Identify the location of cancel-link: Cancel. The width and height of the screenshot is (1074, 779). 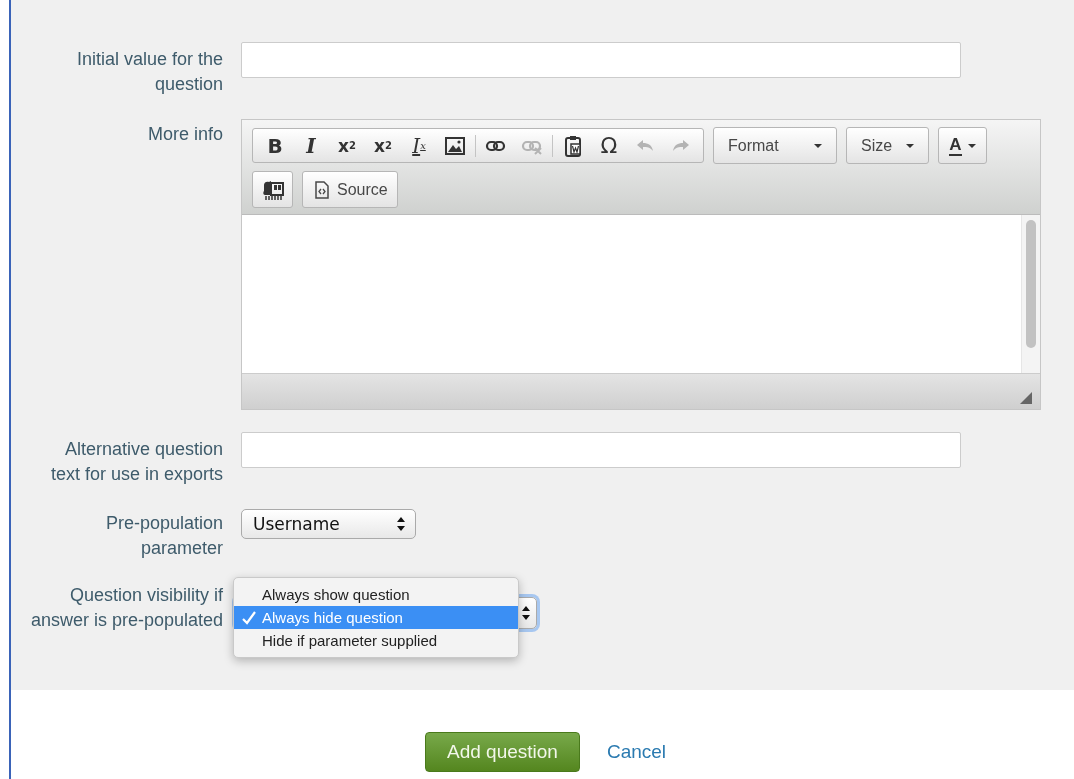
(636, 752).